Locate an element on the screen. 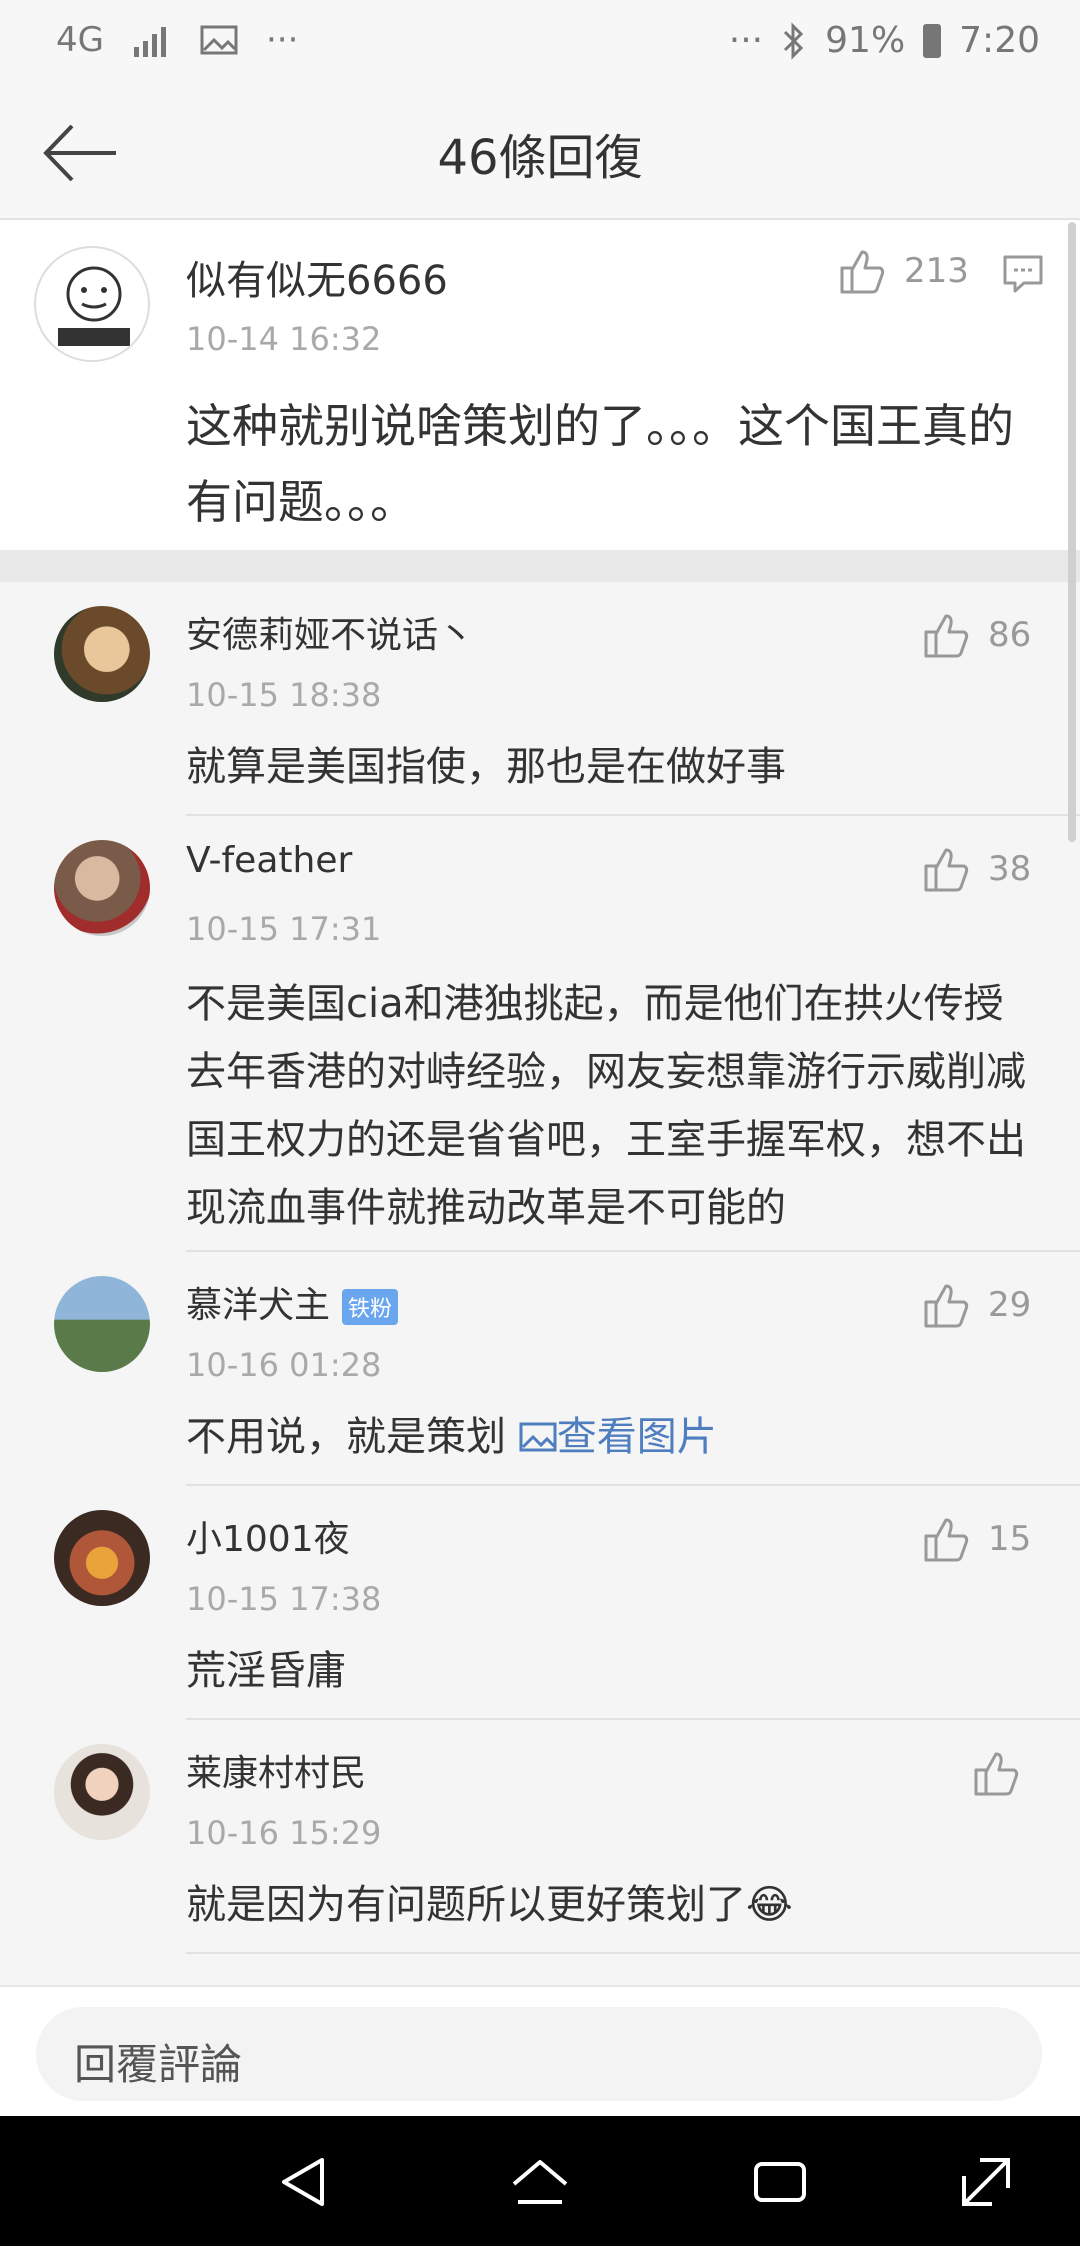 The image size is (1080, 2246). comment-time: 10-16 01:28 is located at coordinates (284, 1365).